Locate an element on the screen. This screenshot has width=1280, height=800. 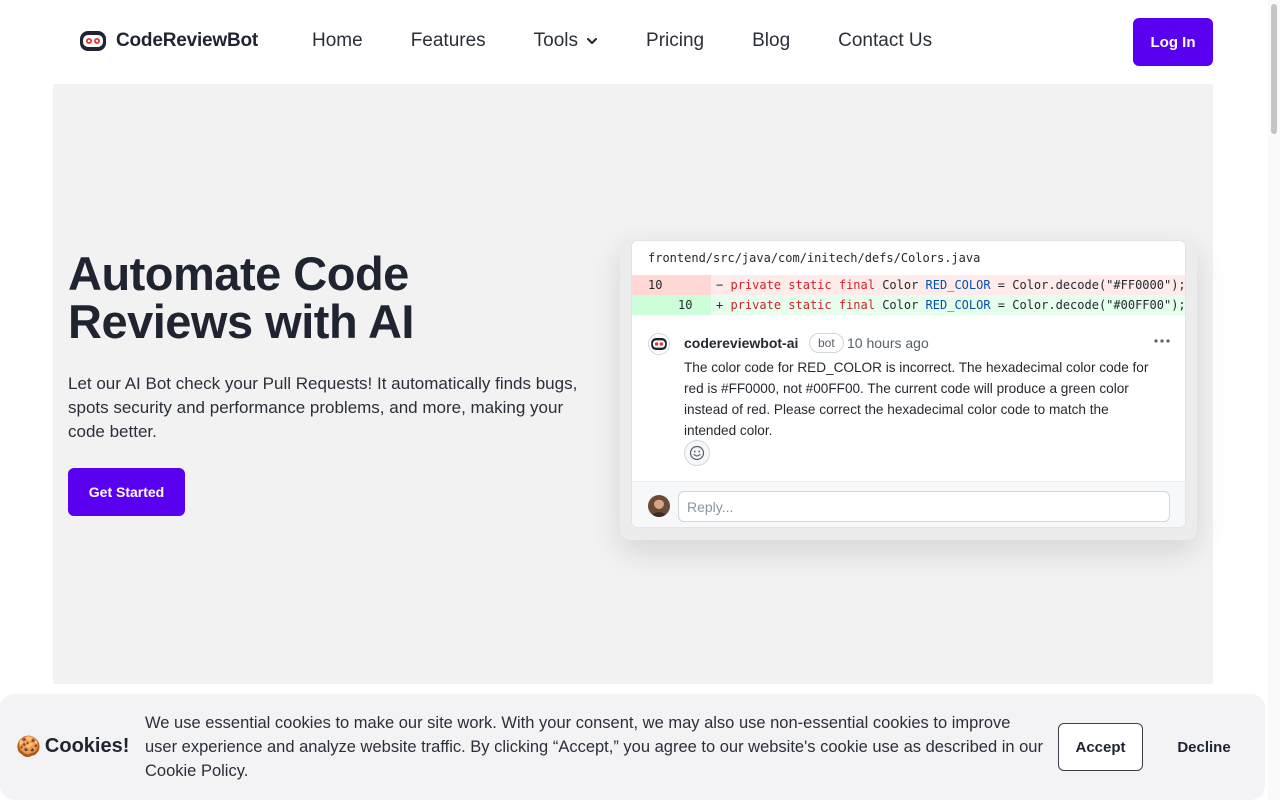
user-photo-icon is located at coordinates (659, 506).